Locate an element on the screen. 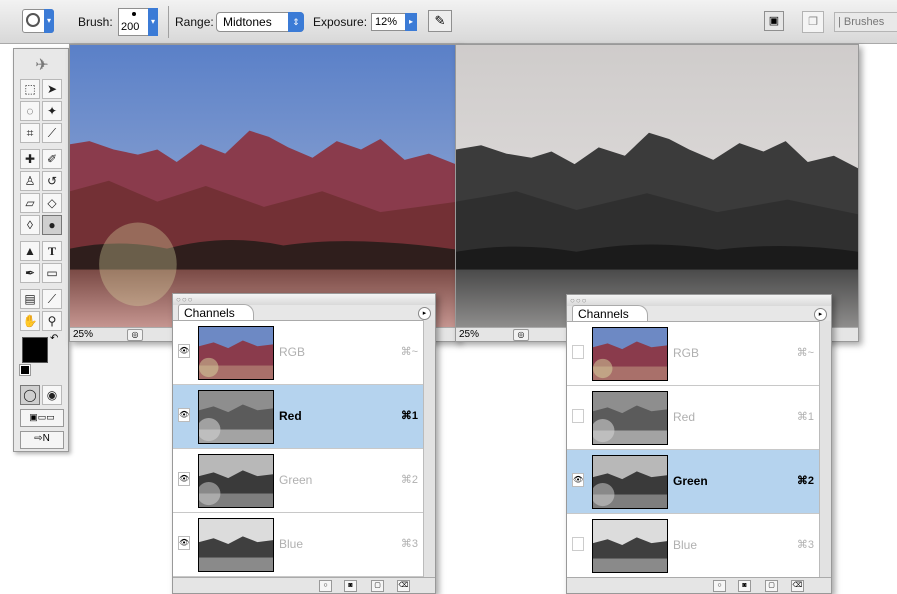 This screenshot has height=594, width=897. brush-picker: 200 ▾ is located at coordinates (138, 22).